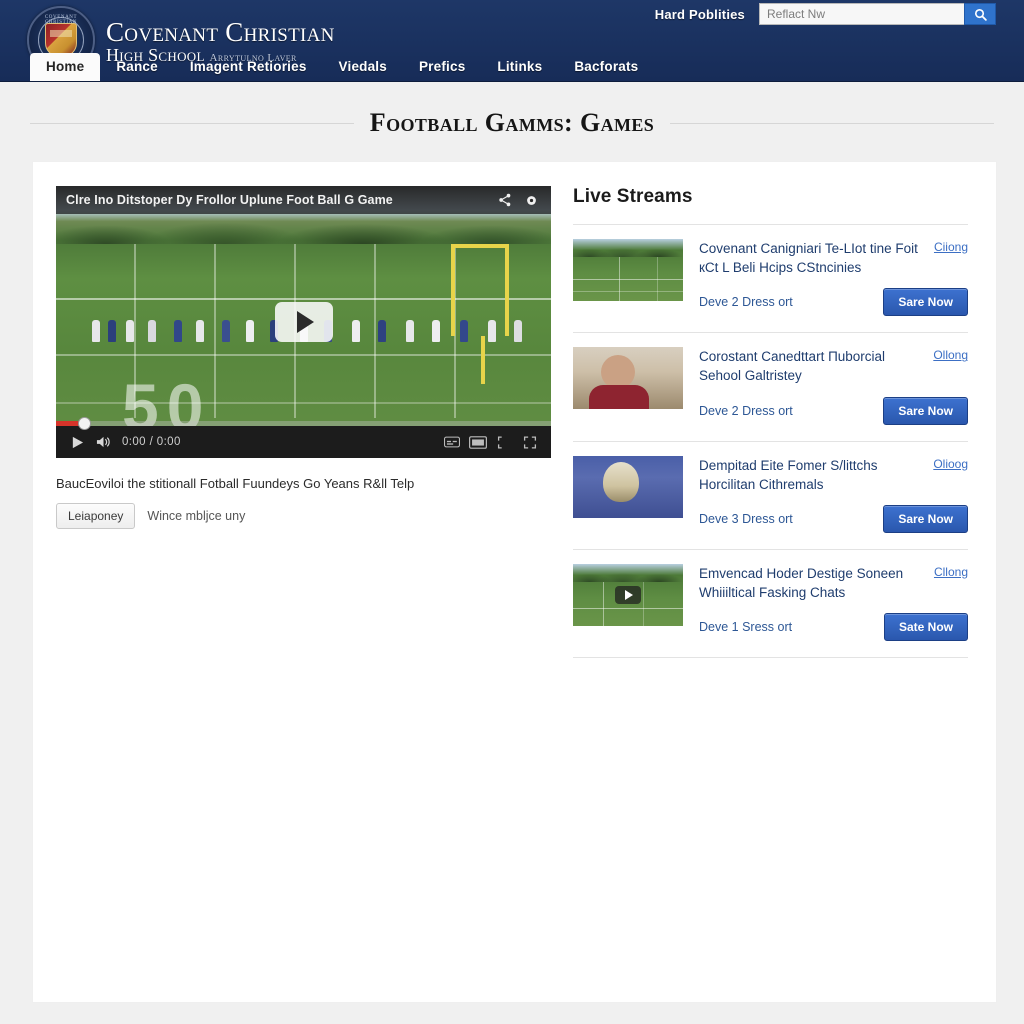 The height and width of the screenshot is (1024, 1024). What do you see at coordinates (519, 67) in the screenshot?
I see `nav-item-litinks: Litinks` at bounding box center [519, 67].